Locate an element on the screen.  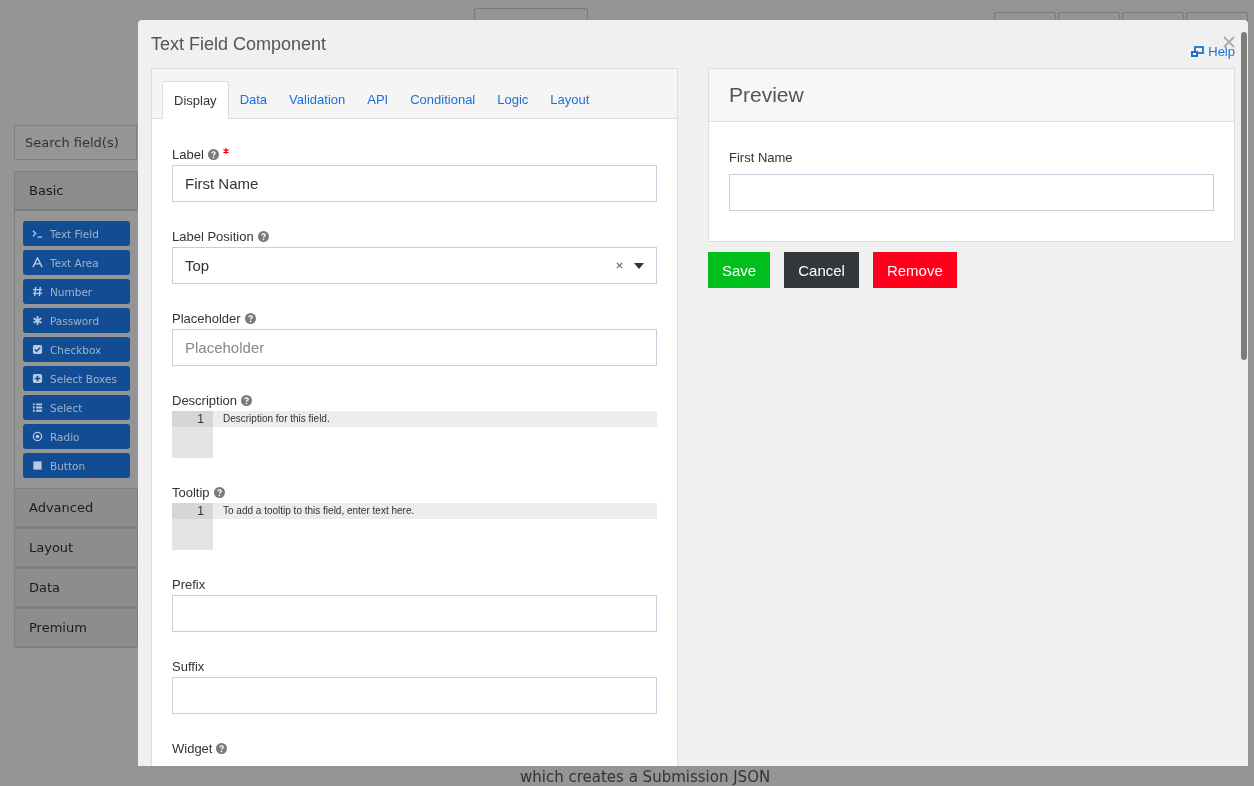
action-button: Cancel is located at coordinates (821, 270).